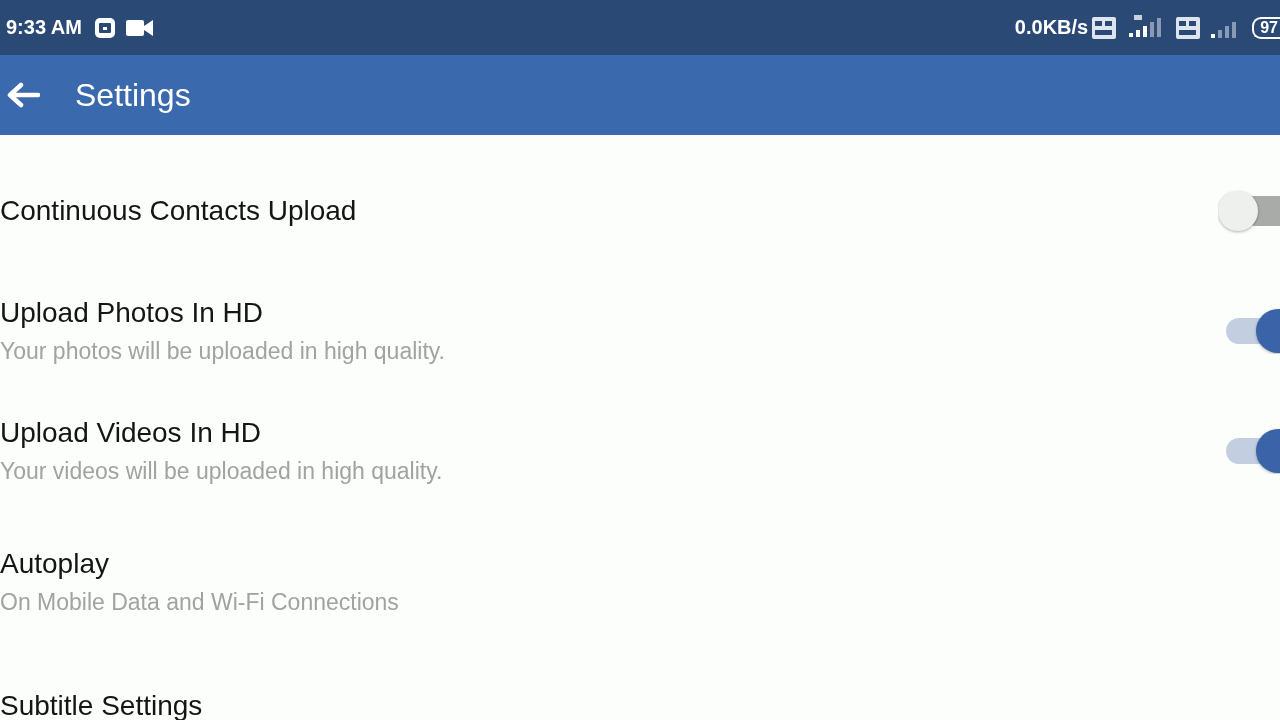 This screenshot has height=720, width=1280. What do you see at coordinates (132, 313) in the screenshot?
I see `setting-title: Upload Photos In HD` at bounding box center [132, 313].